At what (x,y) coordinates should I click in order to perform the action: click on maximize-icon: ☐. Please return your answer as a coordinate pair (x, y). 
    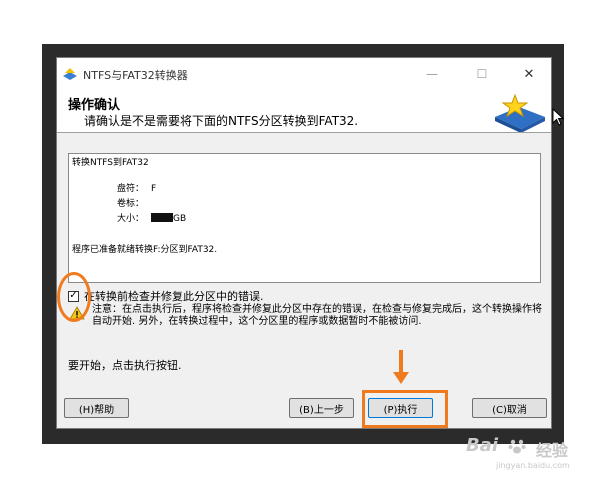
    Looking at the image, I should click on (482, 74).